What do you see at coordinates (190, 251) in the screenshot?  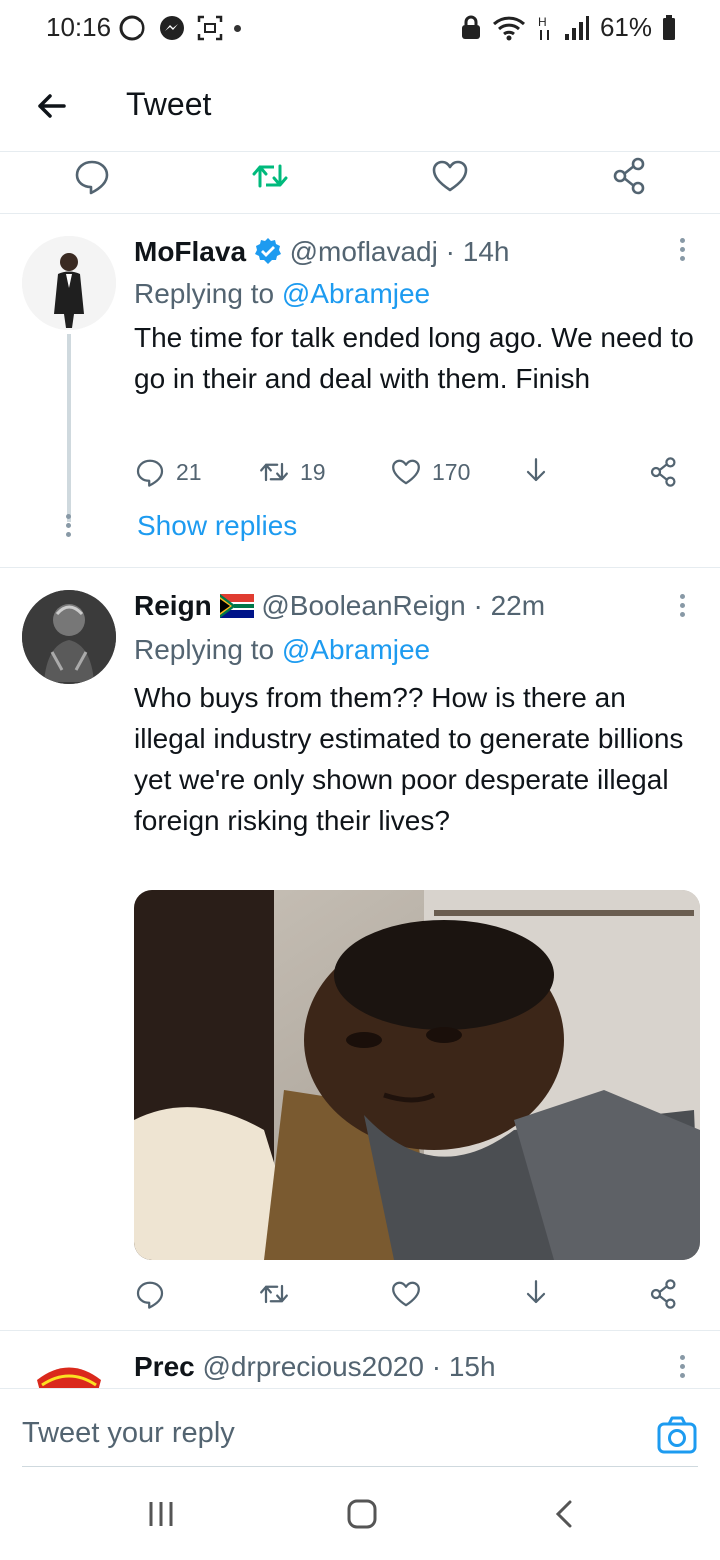 I see `user-name: MoFlava` at bounding box center [190, 251].